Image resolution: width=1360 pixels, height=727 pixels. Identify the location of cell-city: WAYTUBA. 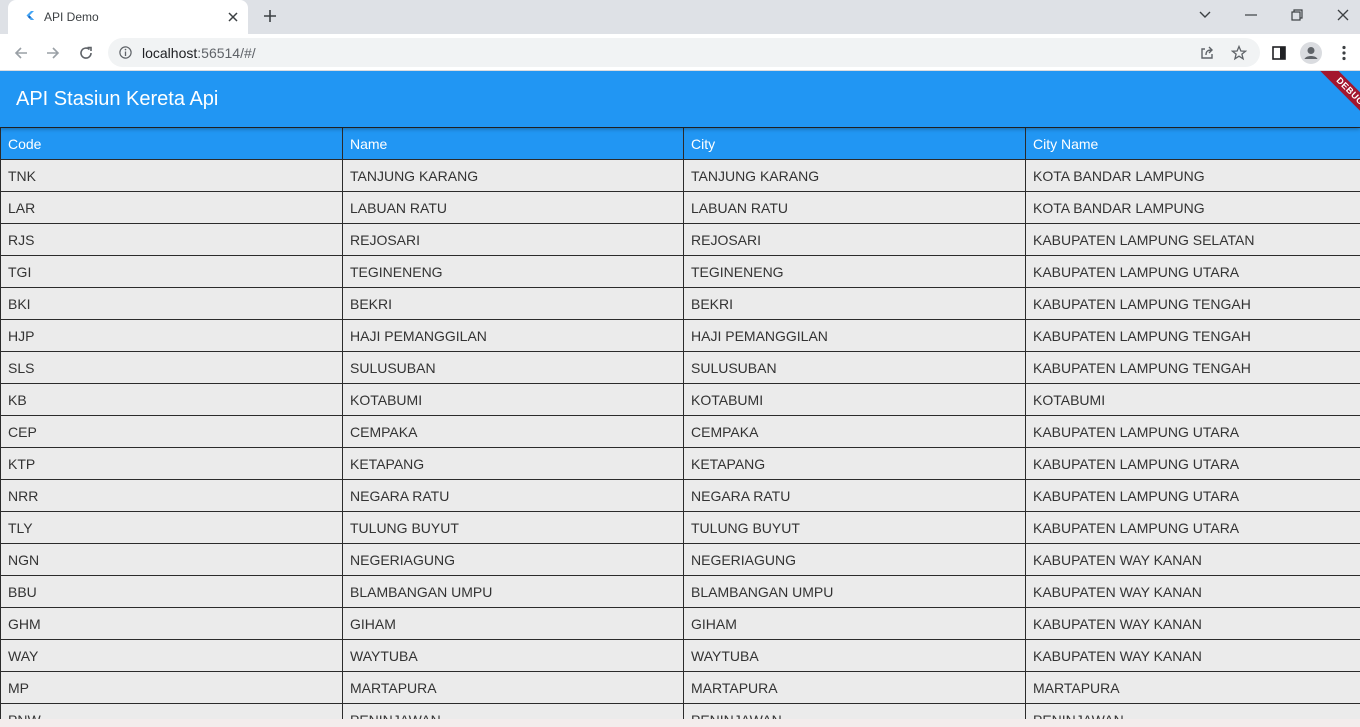
(854, 655).